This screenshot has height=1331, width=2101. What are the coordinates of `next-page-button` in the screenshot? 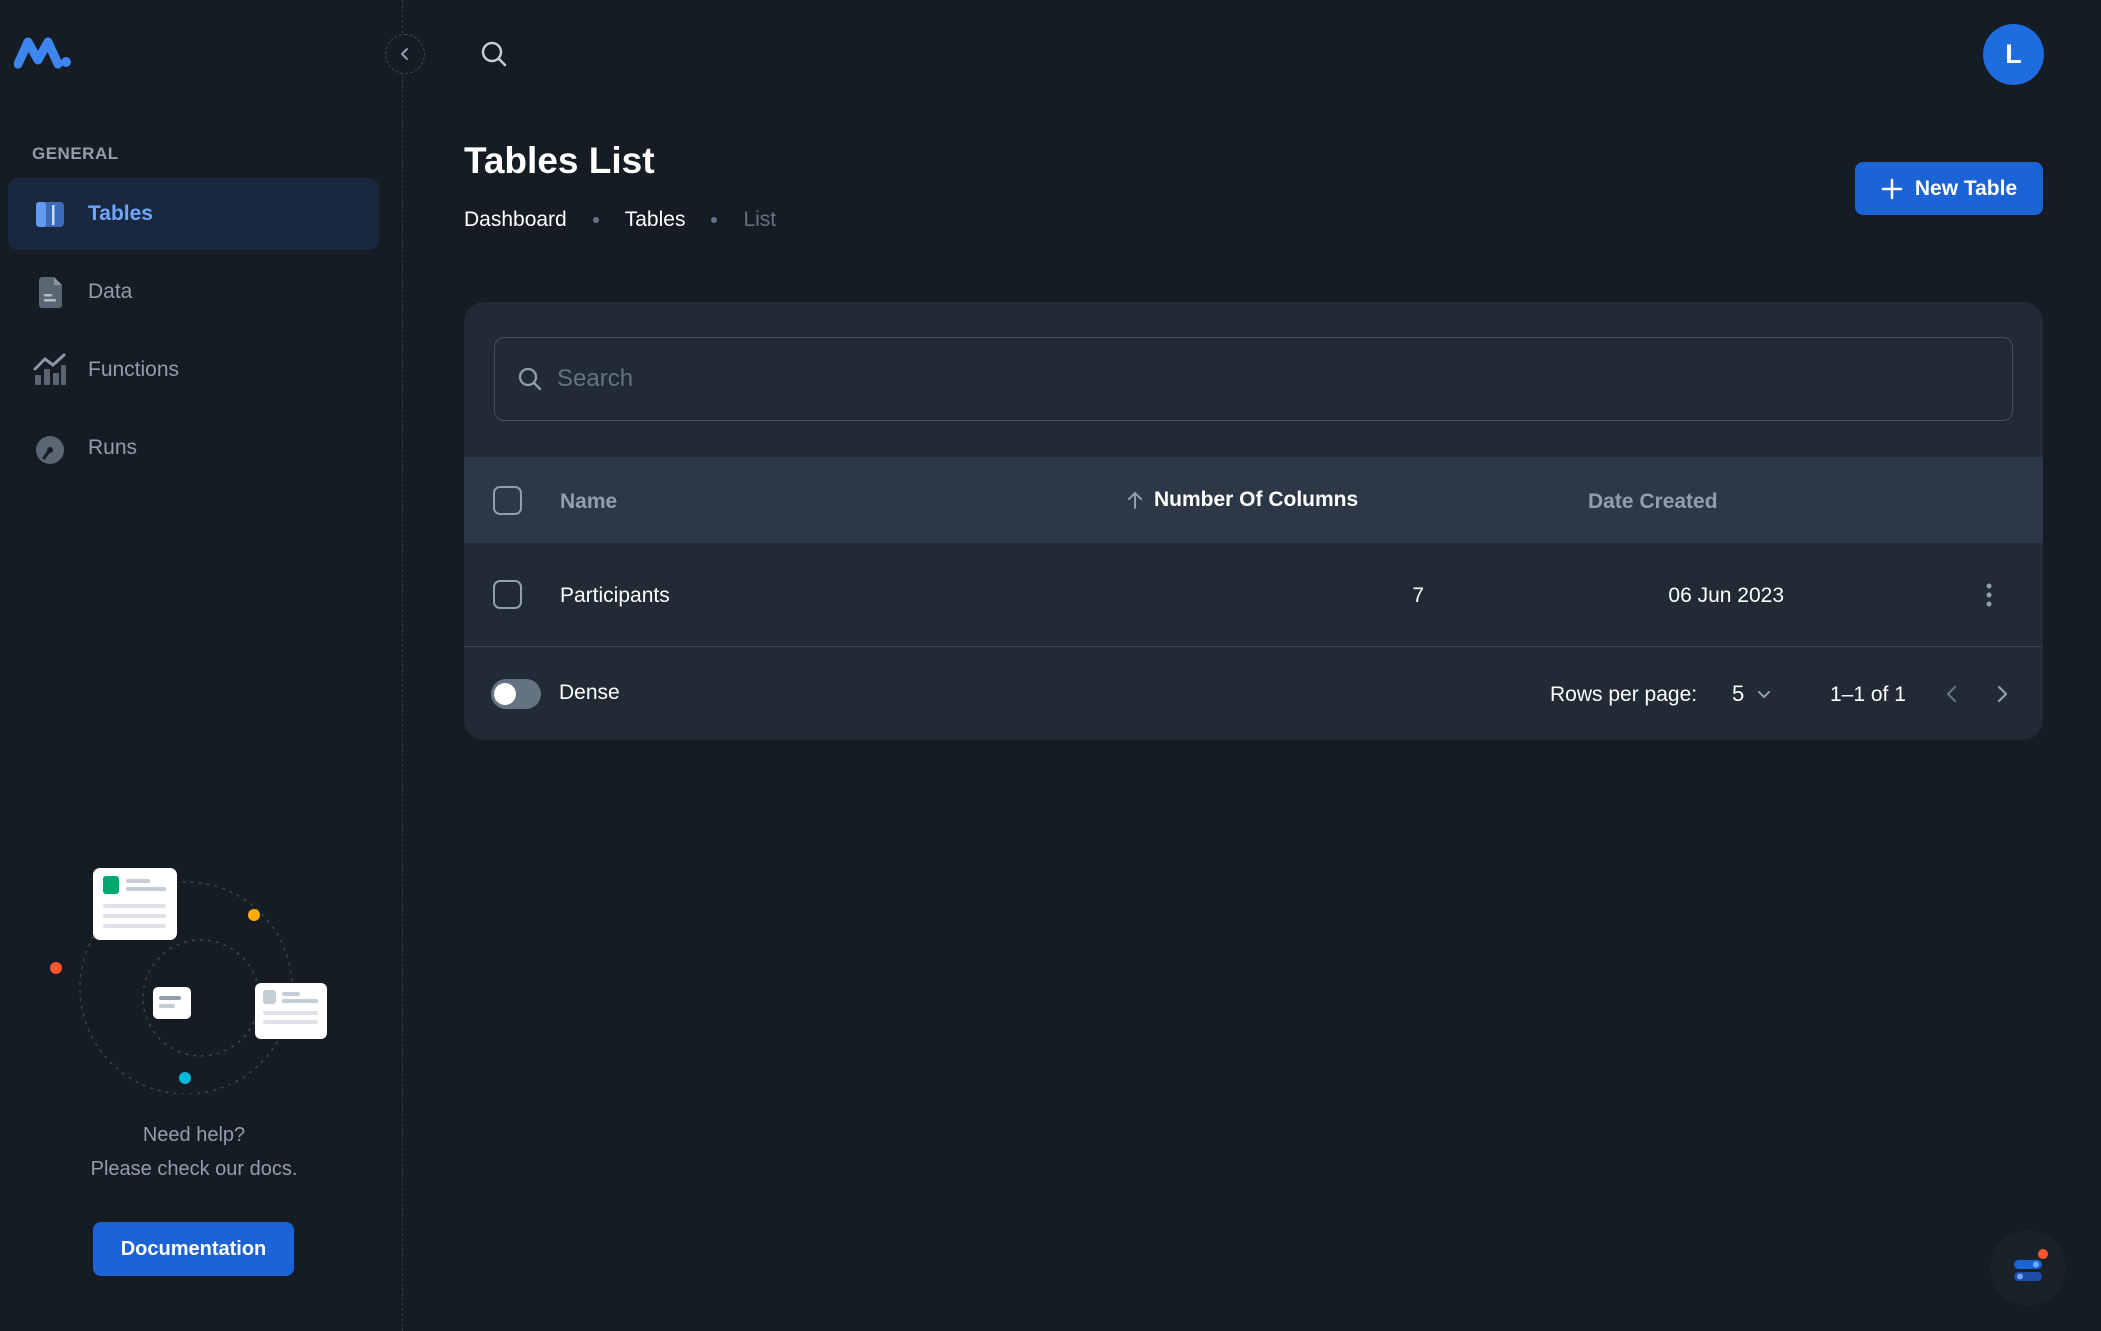 It's located at (2002, 694).